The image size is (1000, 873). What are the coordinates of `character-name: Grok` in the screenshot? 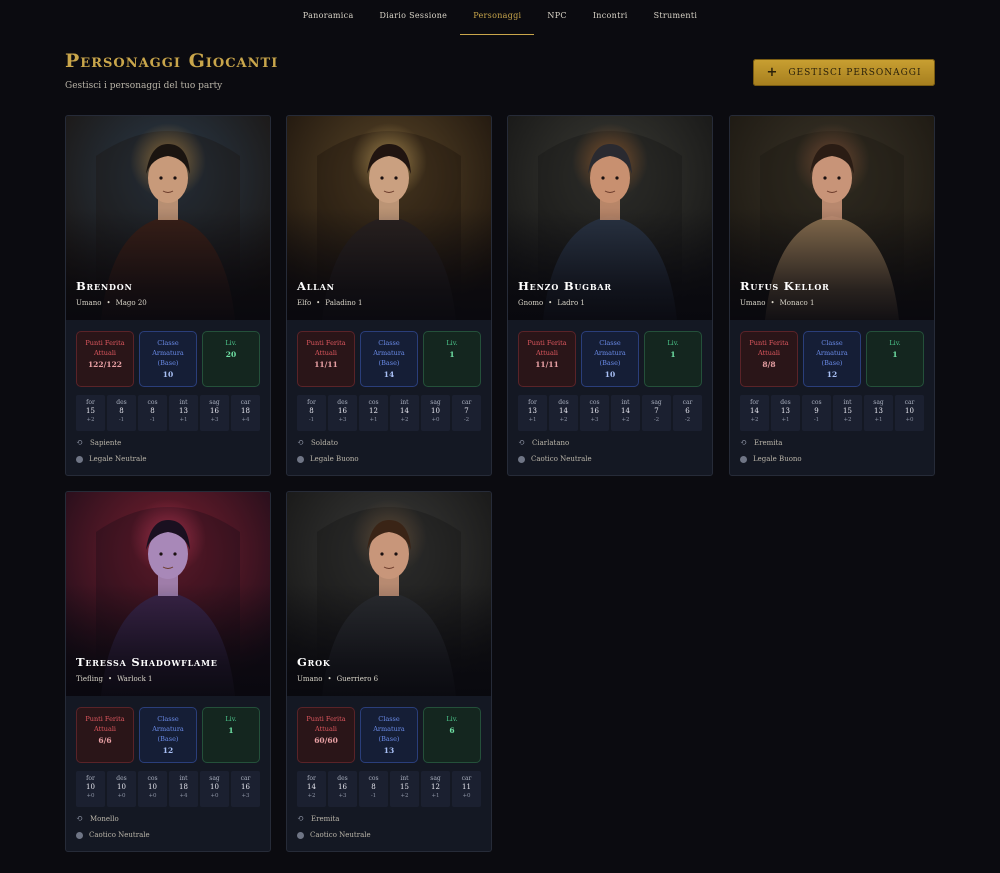 It's located at (314, 662).